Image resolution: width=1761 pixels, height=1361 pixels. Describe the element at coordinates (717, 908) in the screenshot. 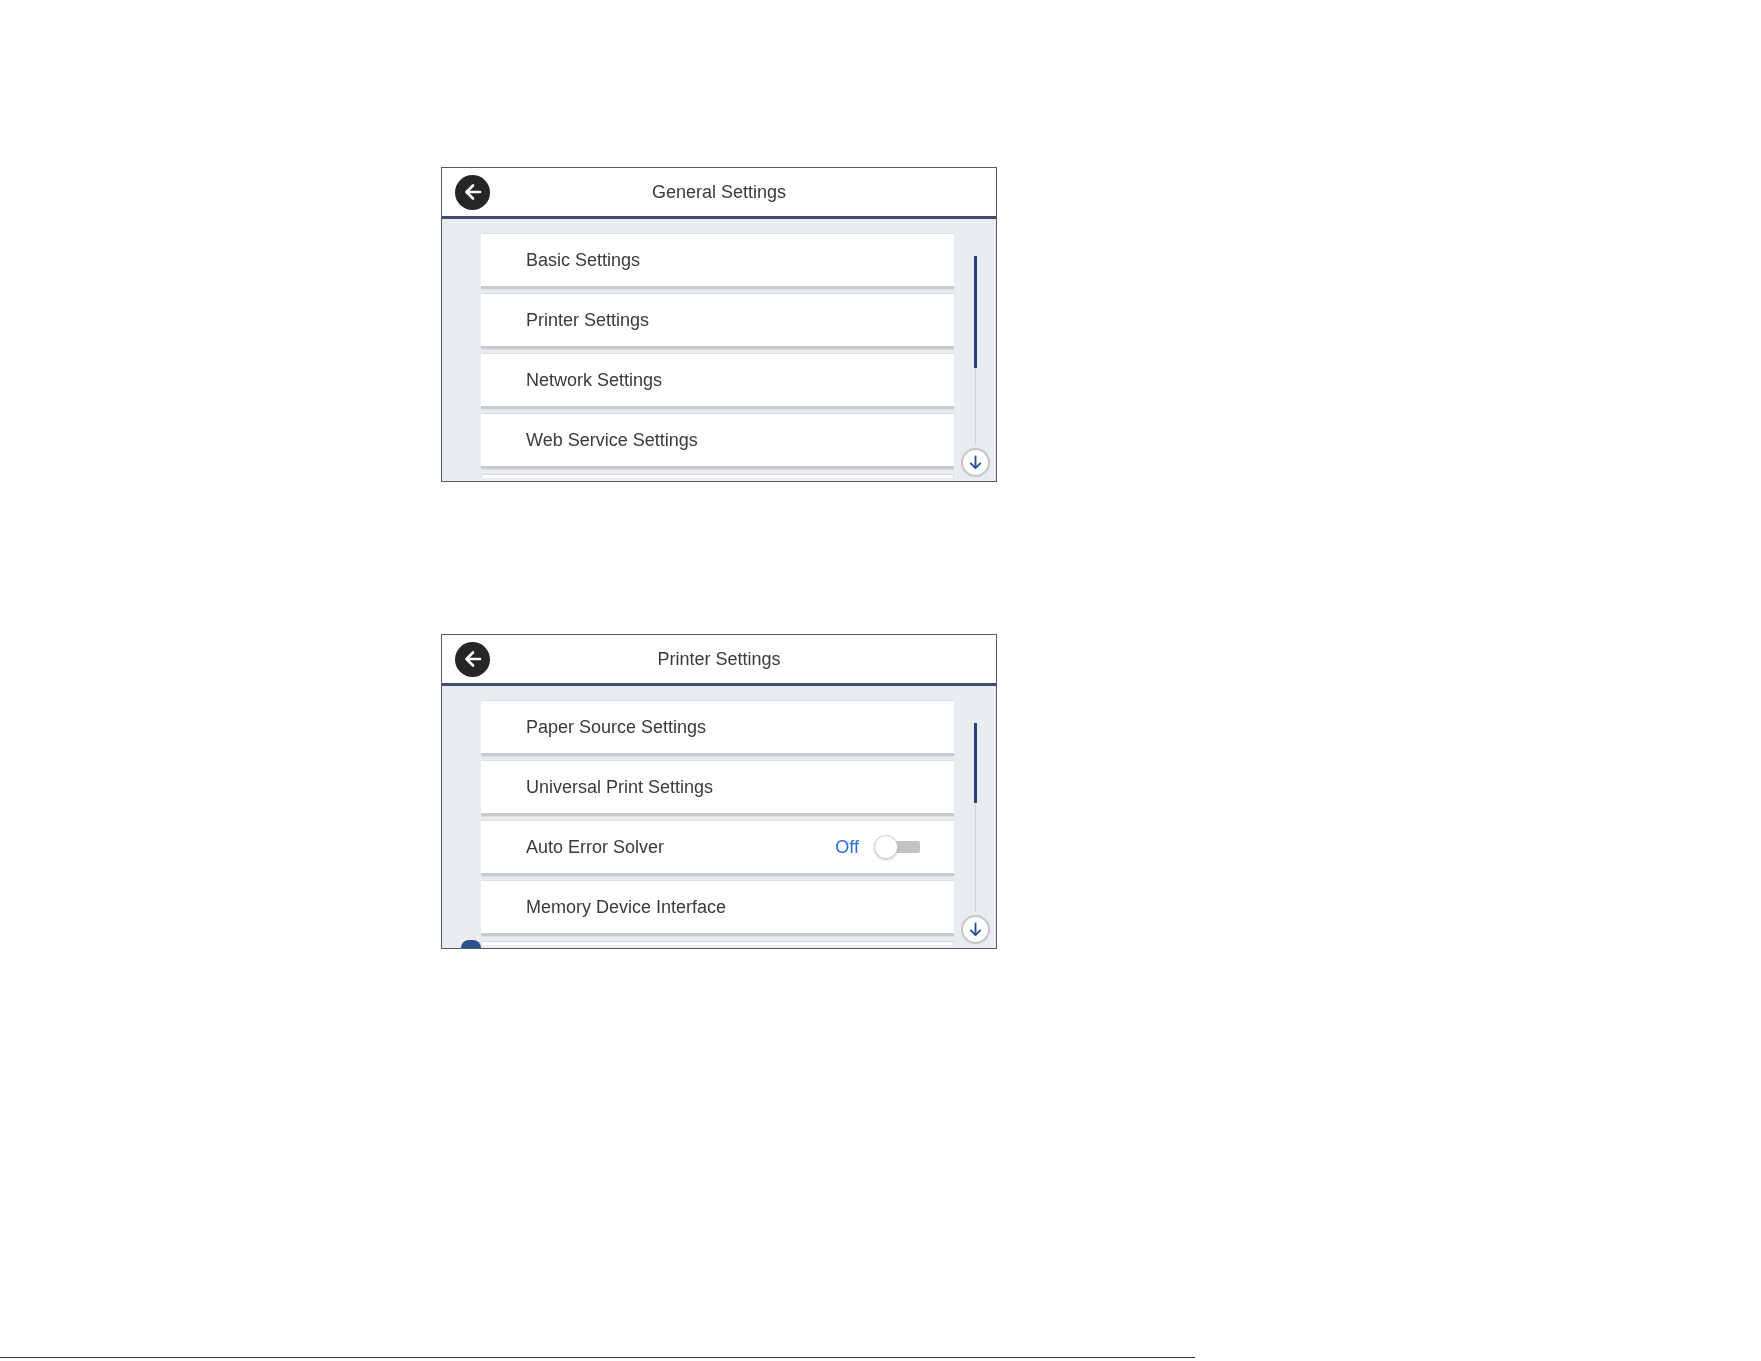

I see `menu-item: Memory Device Interface` at that location.